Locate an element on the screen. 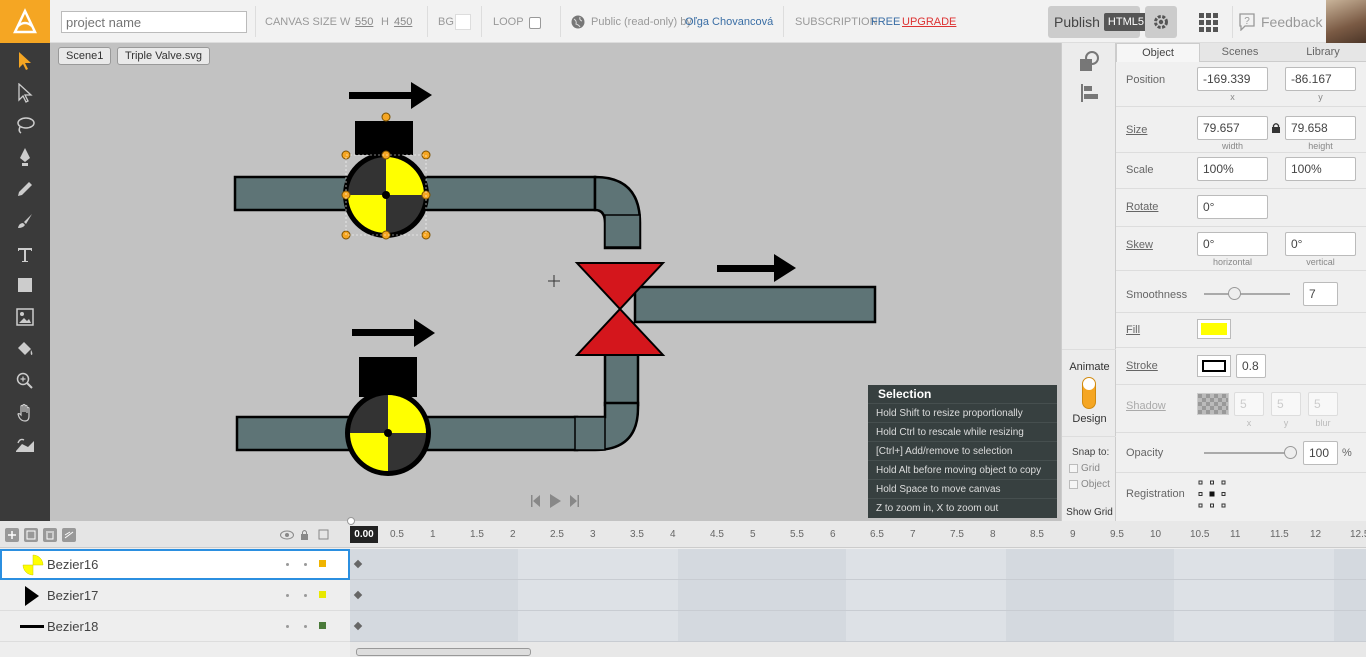 Image resolution: width=1366 pixels, height=657 pixels. text-tool is located at coordinates (25, 255).